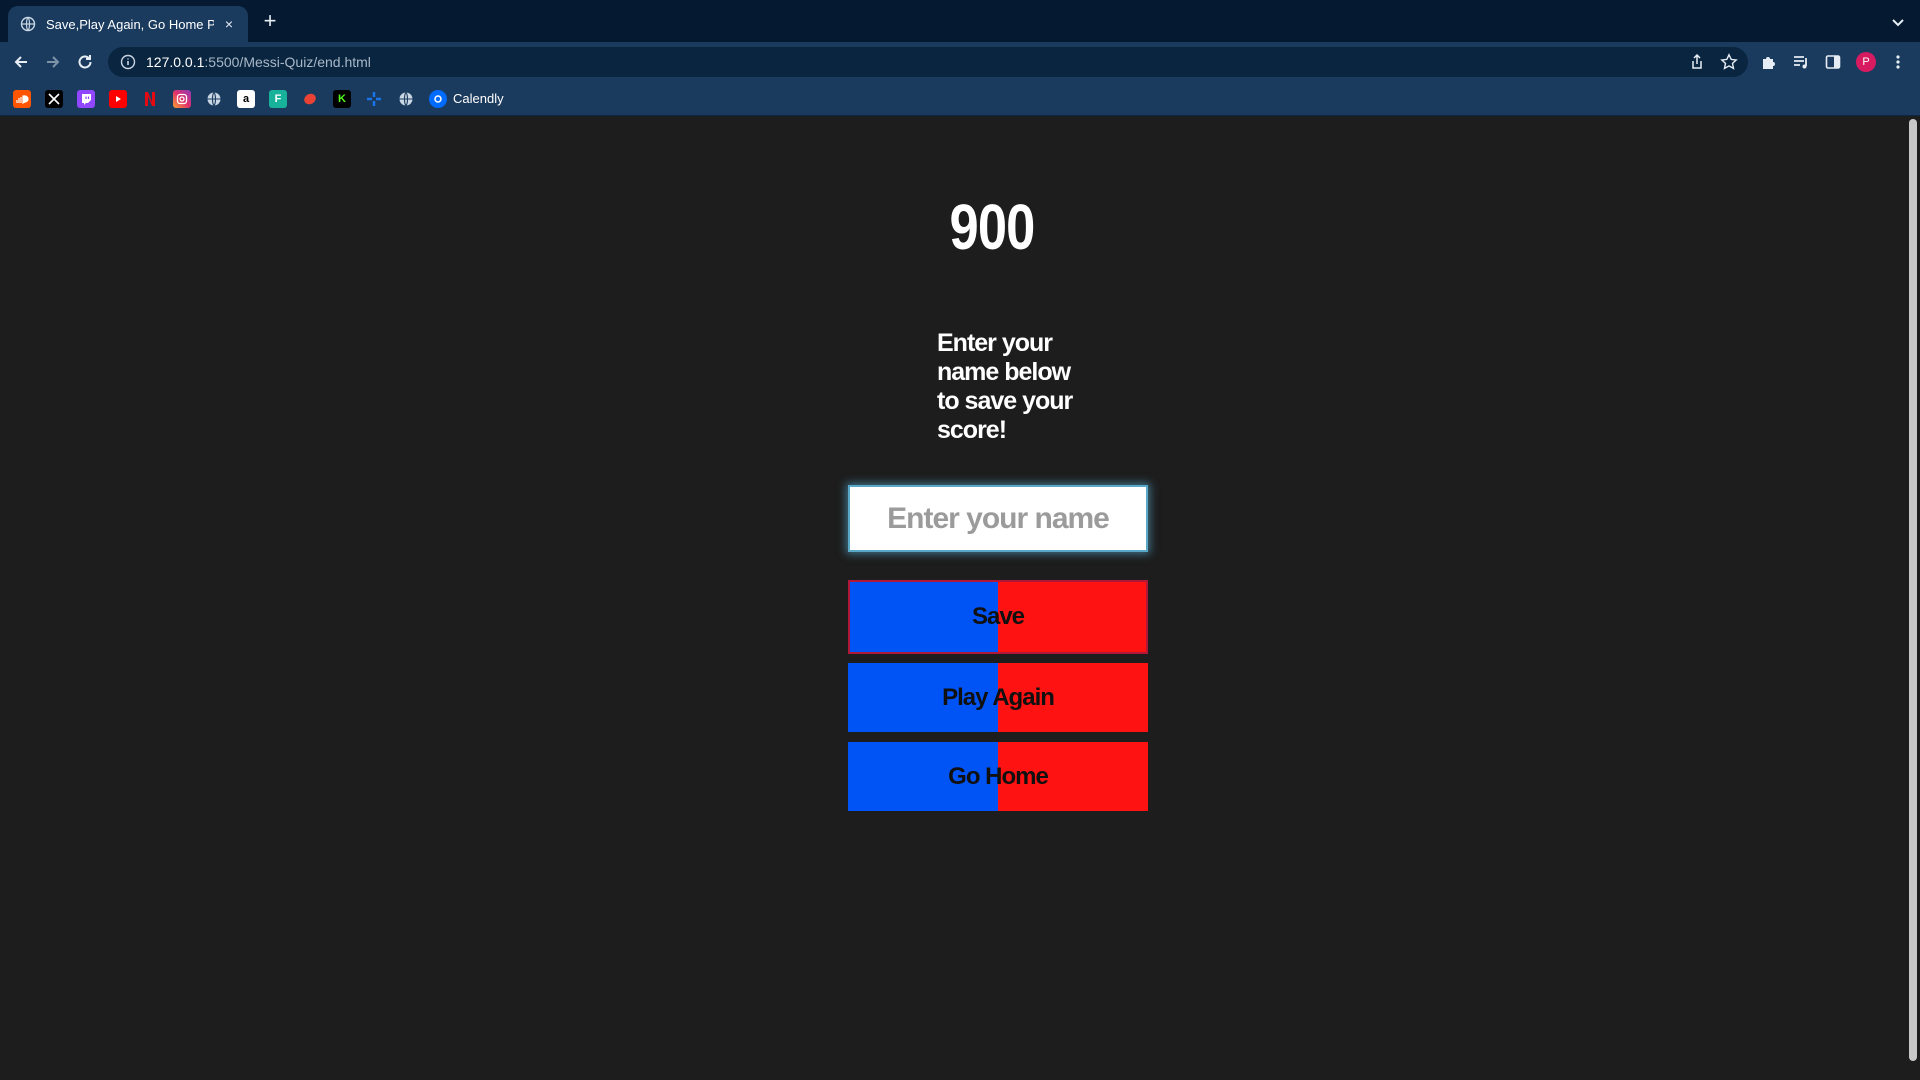 The height and width of the screenshot is (1080, 1920). I want to click on go-home-button: Go Home, so click(998, 776).